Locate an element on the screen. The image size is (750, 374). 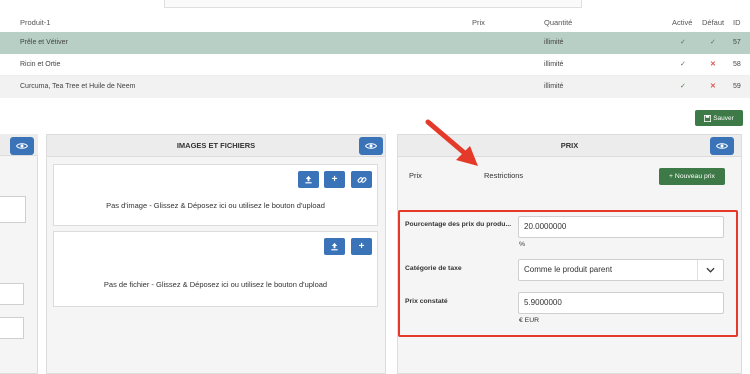
images-panel-title: IMAGES ET FICHIERS is located at coordinates (216, 146).